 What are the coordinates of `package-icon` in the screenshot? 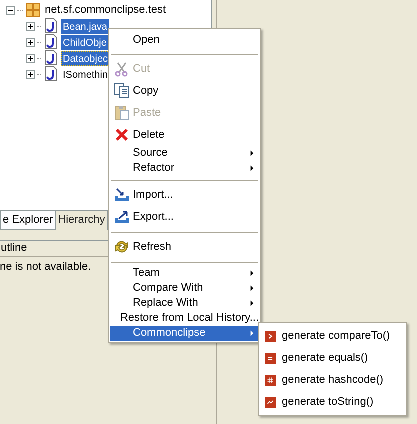 It's located at (33, 10).